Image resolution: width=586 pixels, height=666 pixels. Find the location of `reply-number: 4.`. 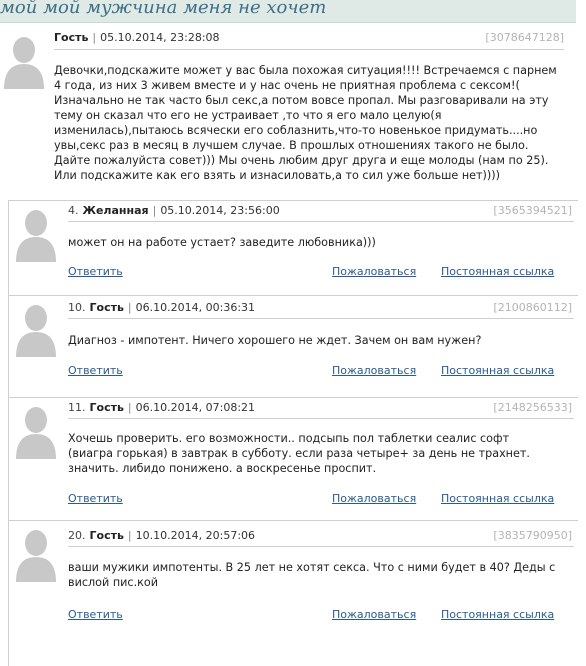

reply-number: 4. is located at coordinates (73, 210).